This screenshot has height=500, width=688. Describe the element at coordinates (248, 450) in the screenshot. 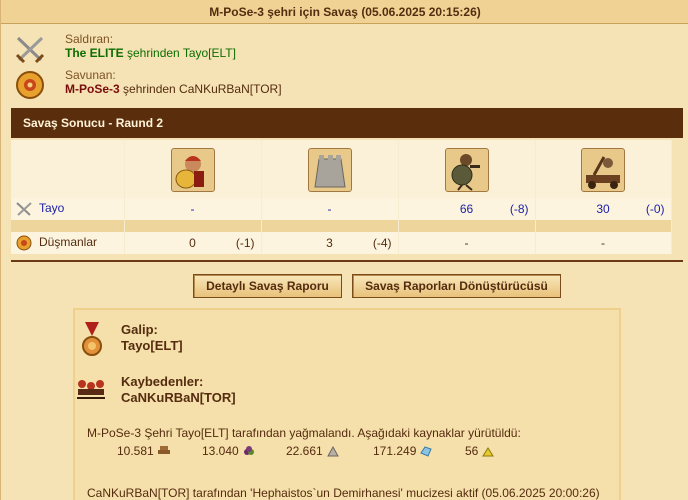

I see `wine-icon` at that location.